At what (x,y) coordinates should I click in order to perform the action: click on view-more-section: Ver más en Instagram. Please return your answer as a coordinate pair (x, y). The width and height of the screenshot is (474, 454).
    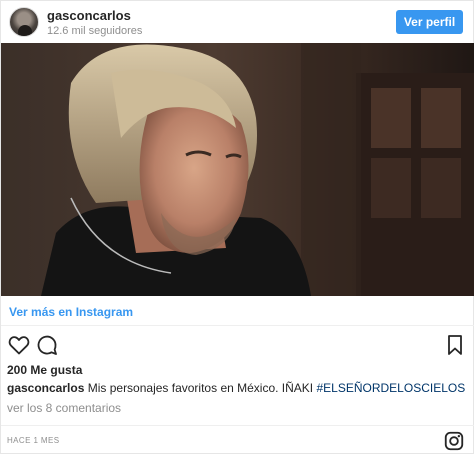
    Looking at the image, I should click on (237, 311).